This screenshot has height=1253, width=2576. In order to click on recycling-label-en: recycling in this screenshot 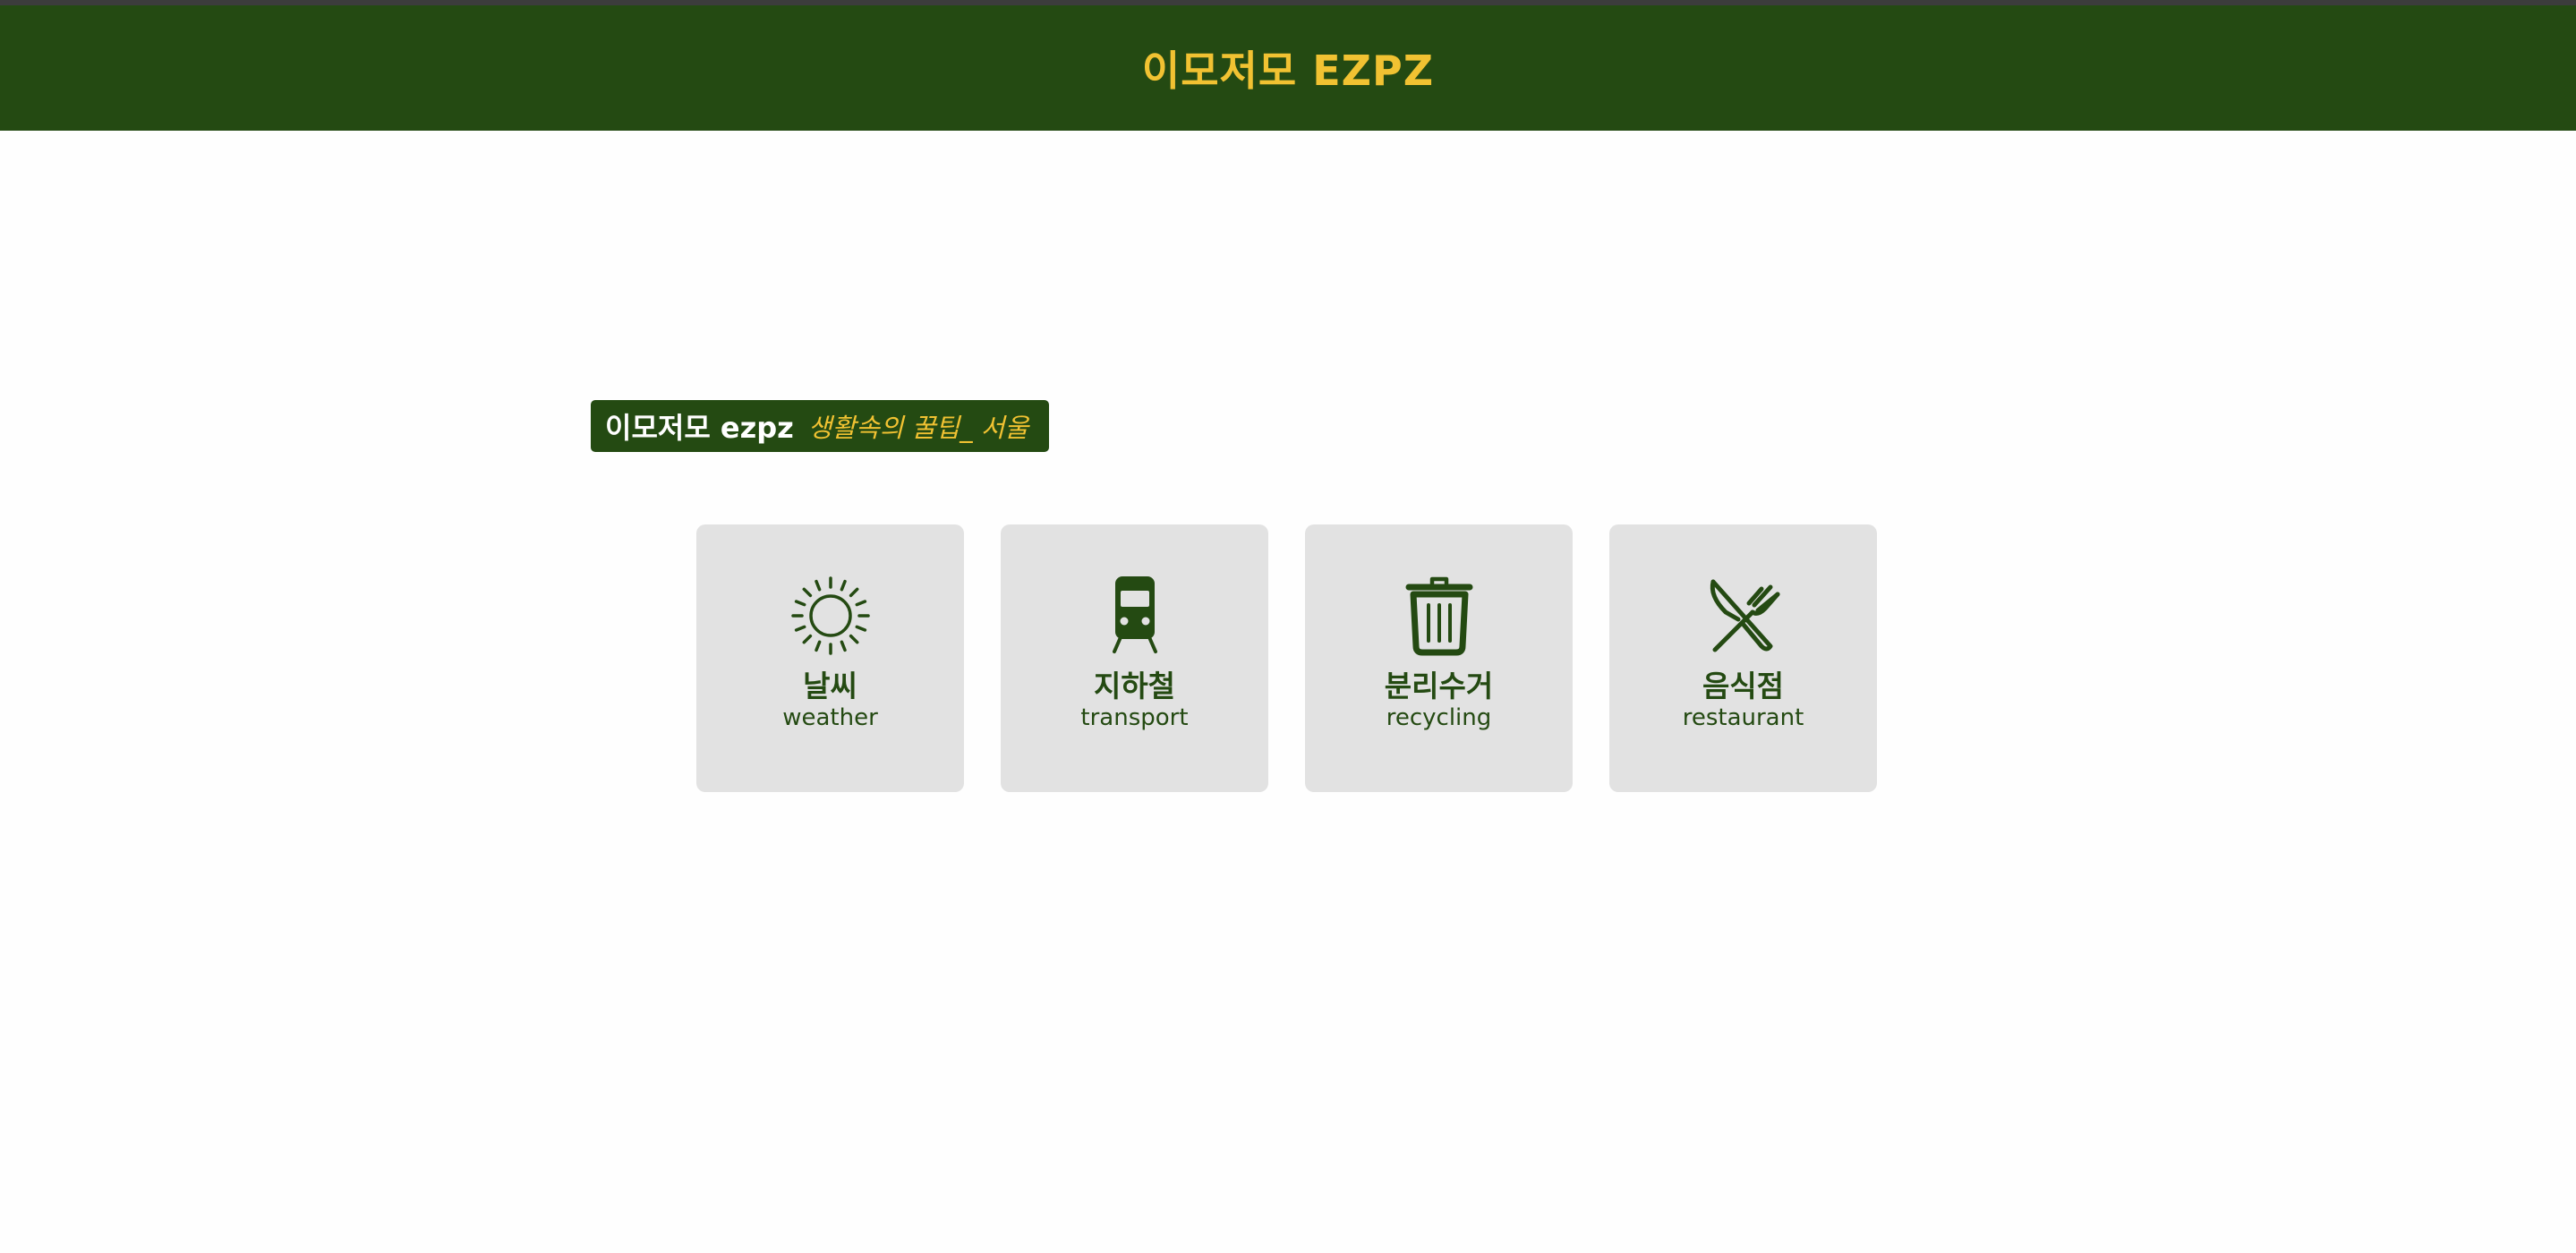, I will do `click(1439, 717)`.